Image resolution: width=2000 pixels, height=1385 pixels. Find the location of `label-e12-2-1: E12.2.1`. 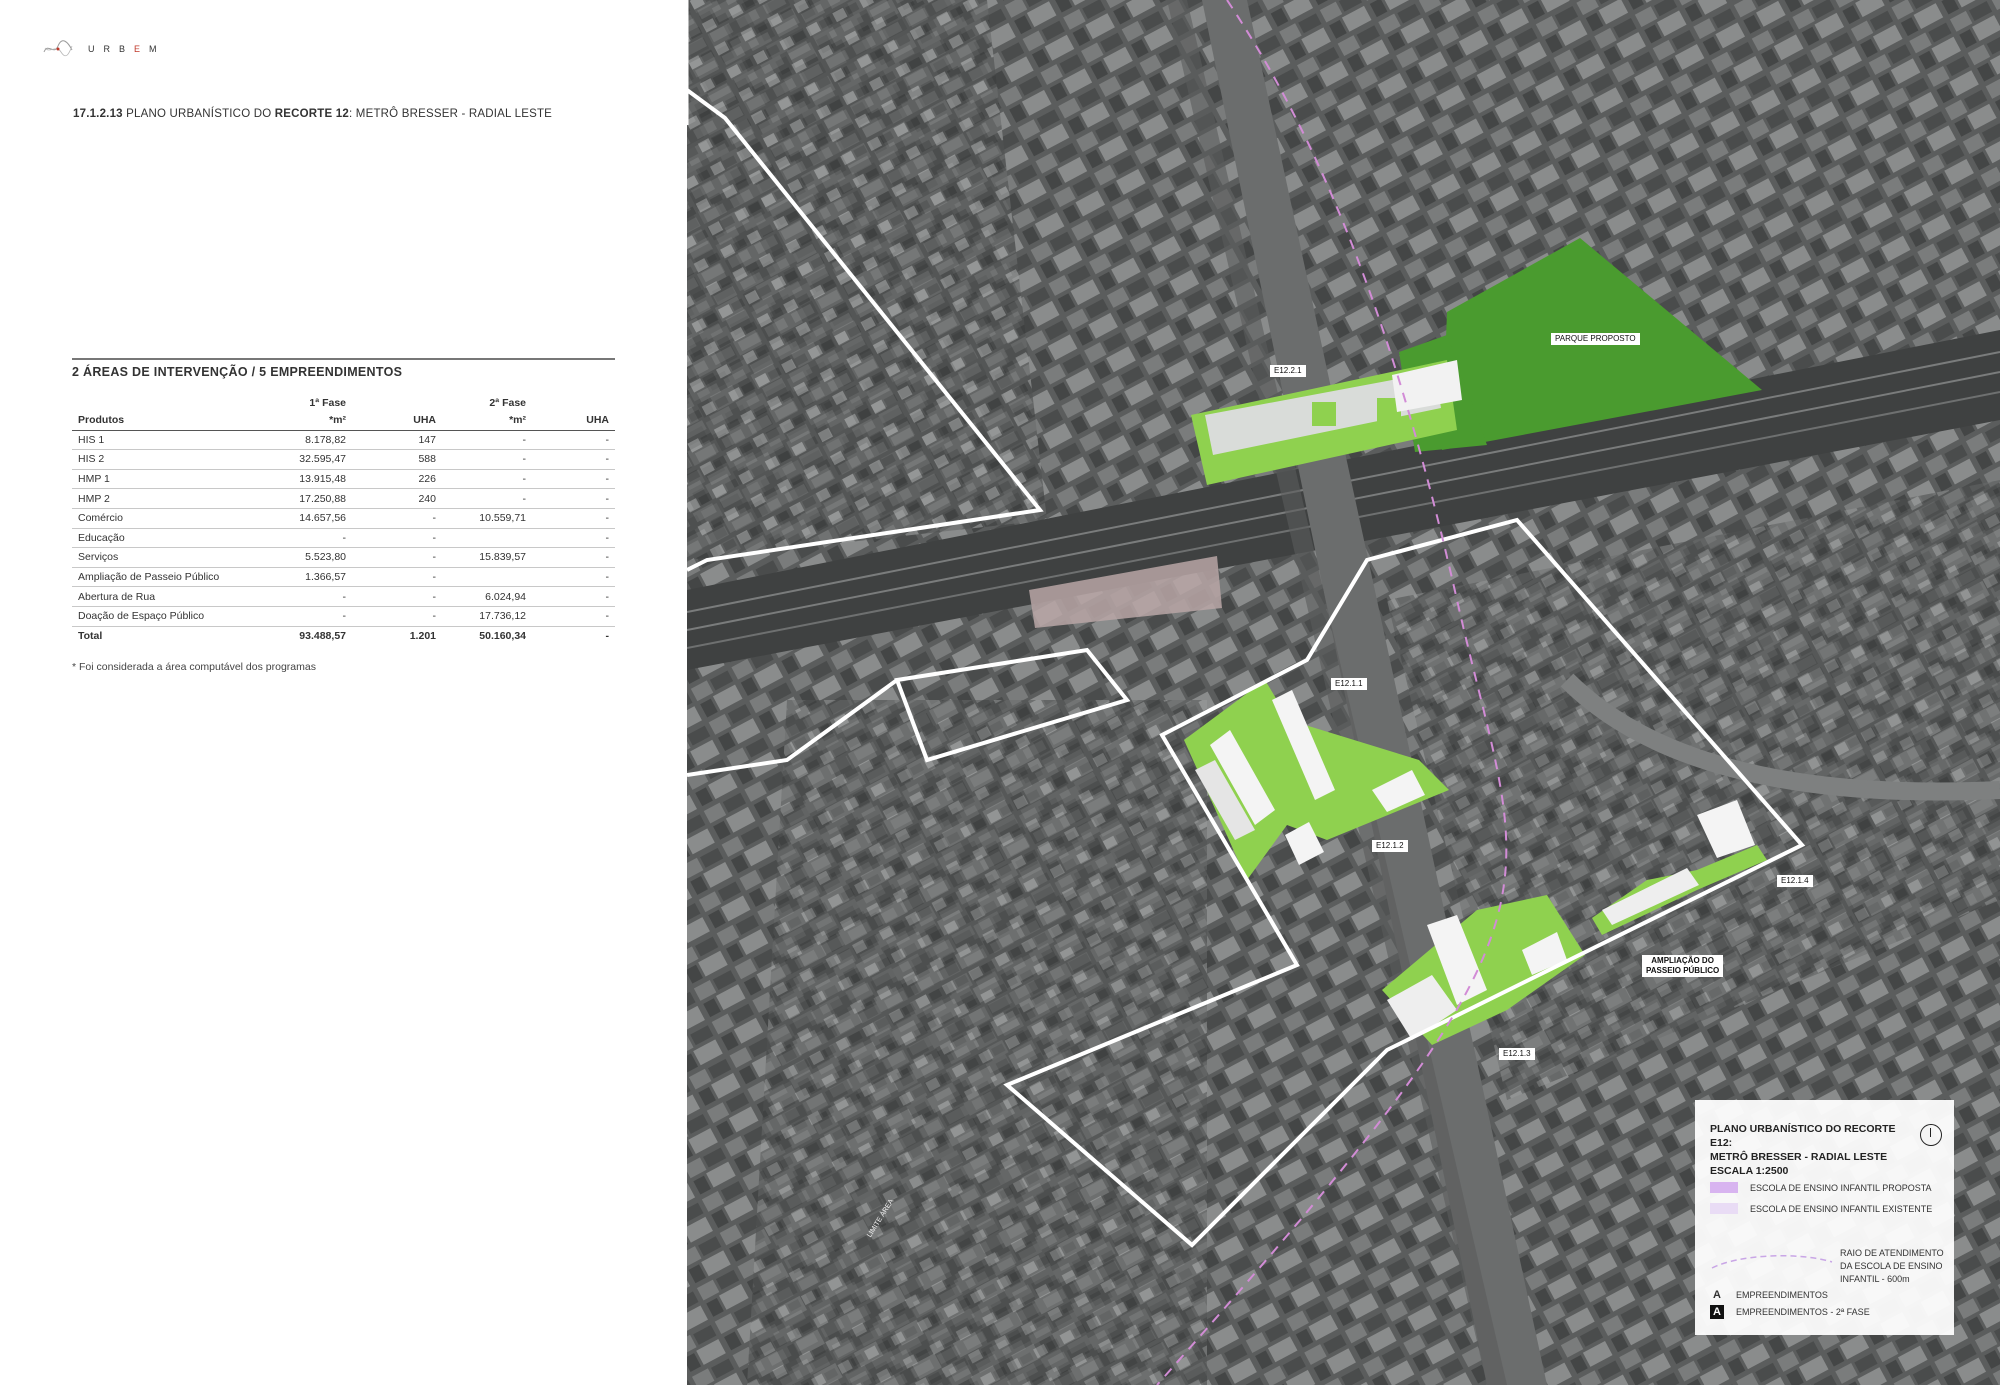

label-e12-2-1: E12.2.1 is located at coordinates (1288, 371).